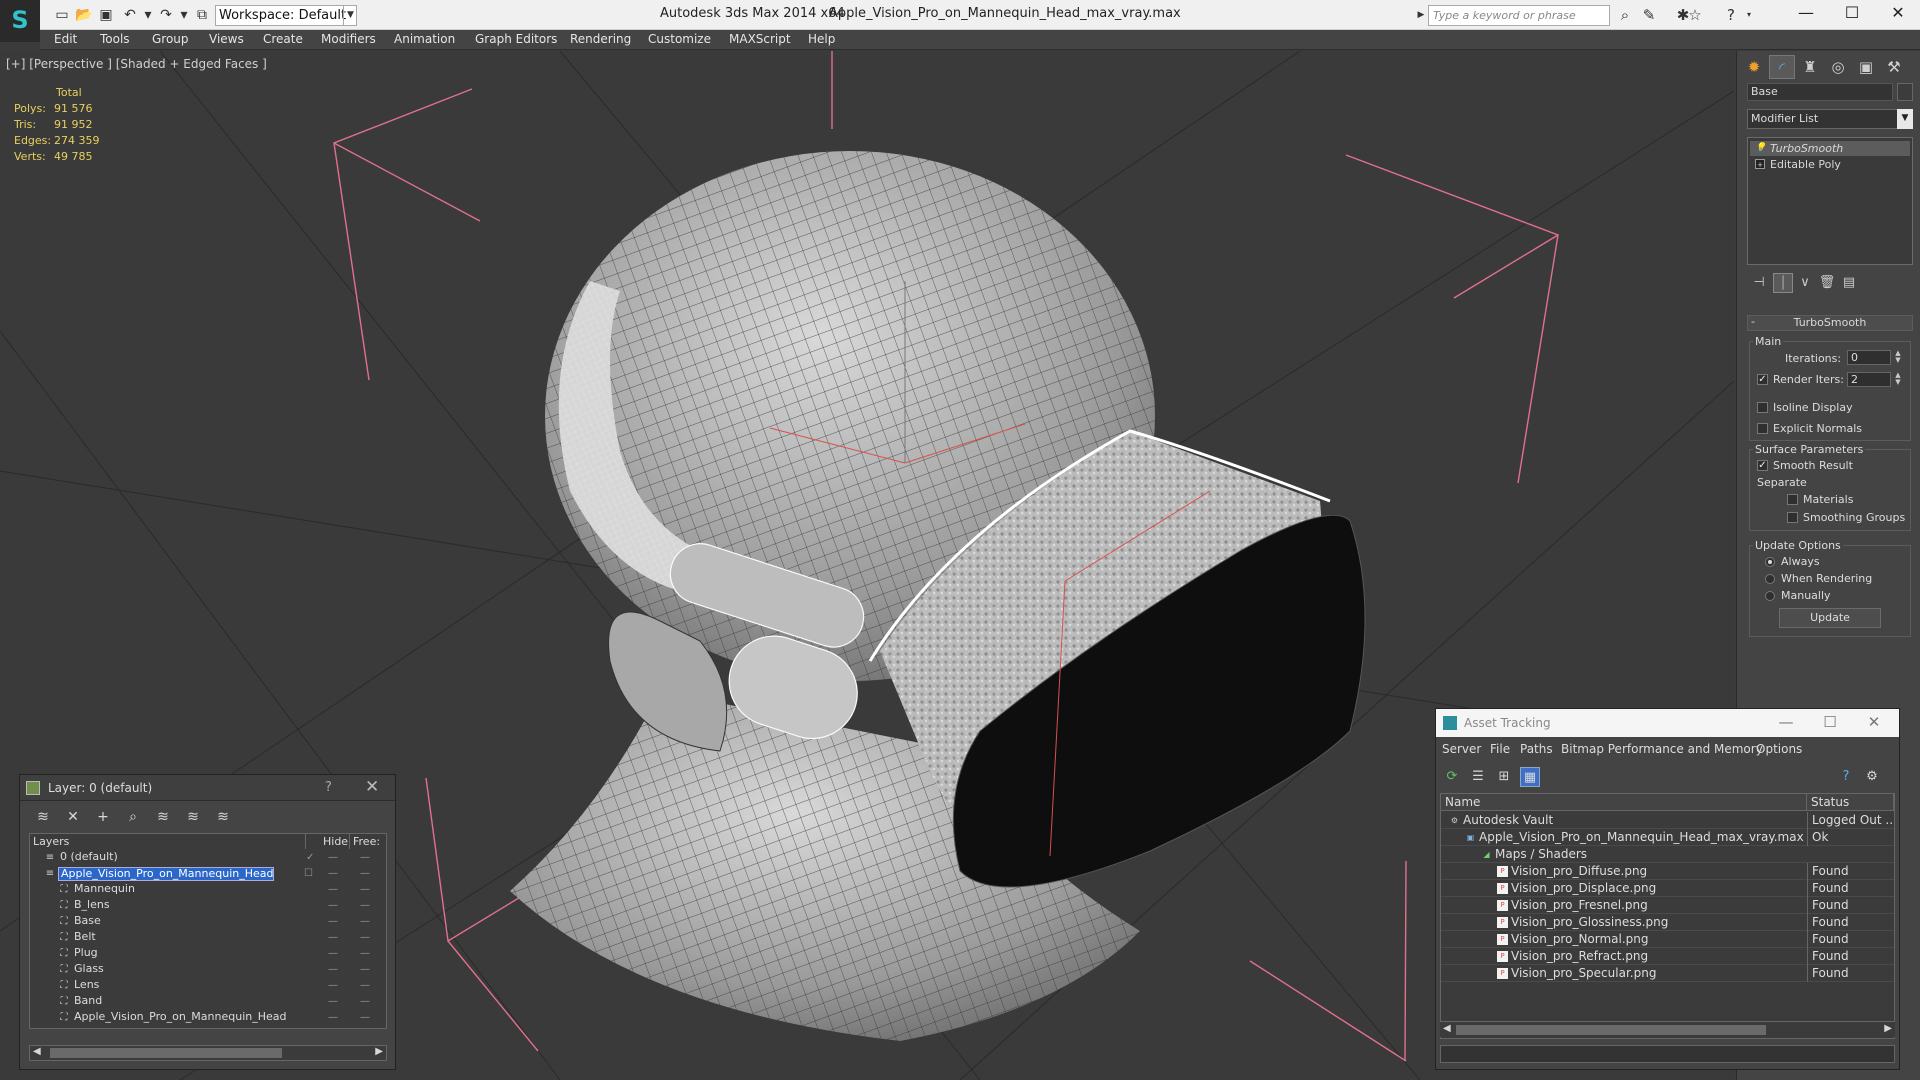  Describe the element at coordinates (106, 15) in the screenshot. I see `save-file-icon: ▣` at that location.